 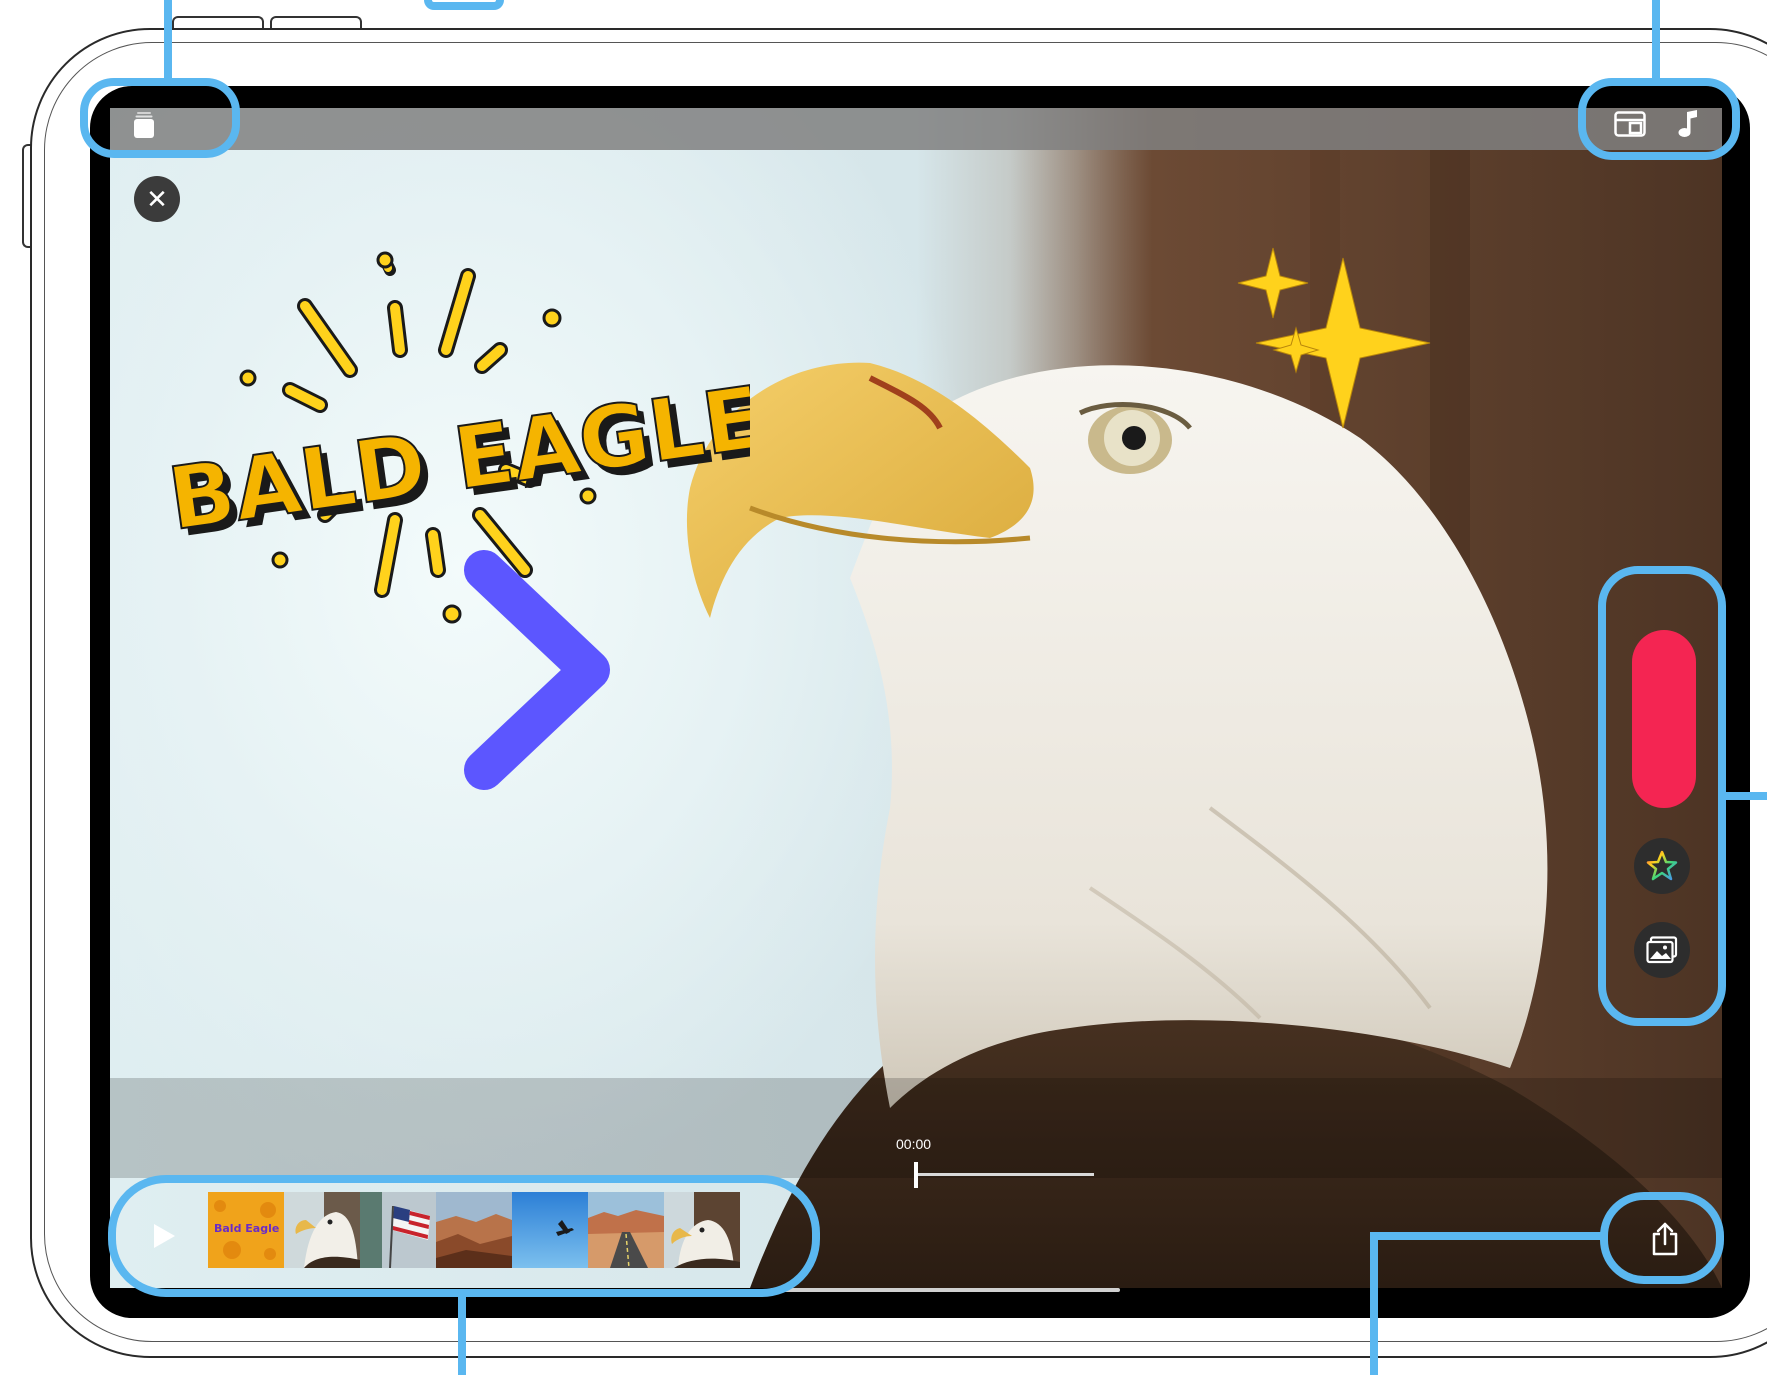 What do you see at coordinates (456, 459) in the screenshot?
I see `title-sticker-text: BALD EAGLE` at bounding box center [456, 459].